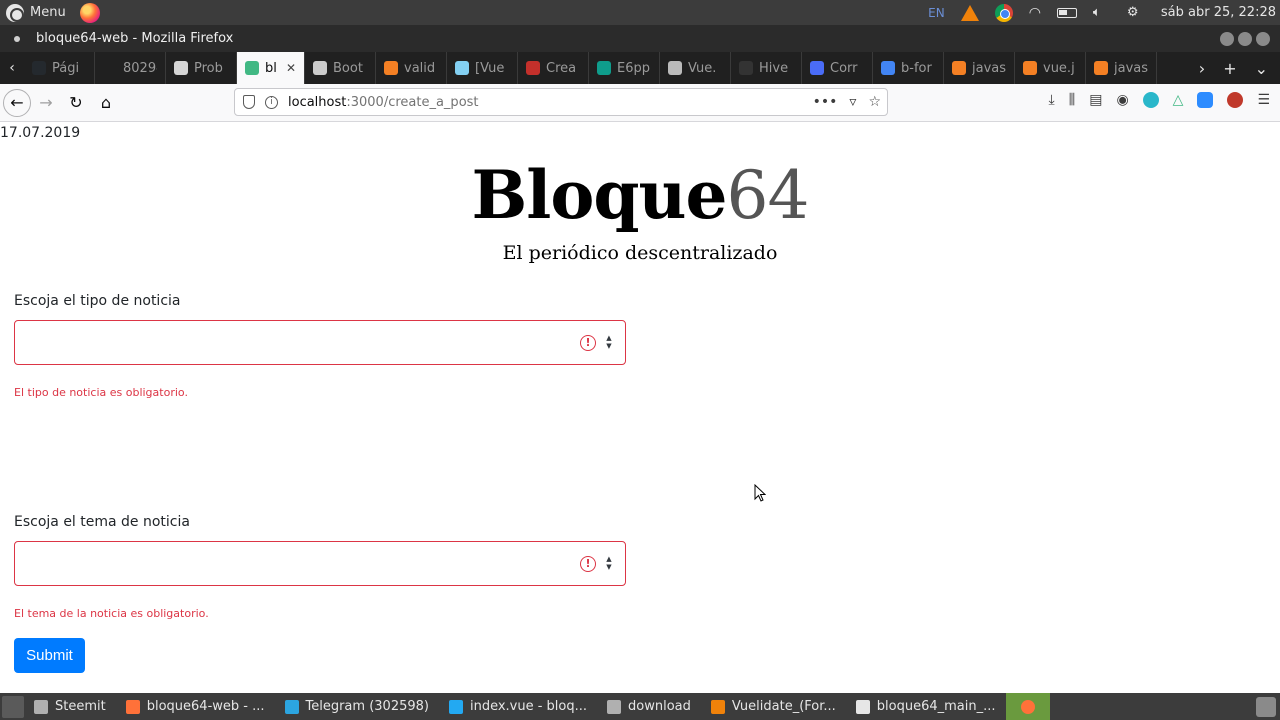 The height and width of the screenshot is (720, 1280). Describe the element at coordinates (746, 68) in the screenshot. I see `hive-icon` at that location.